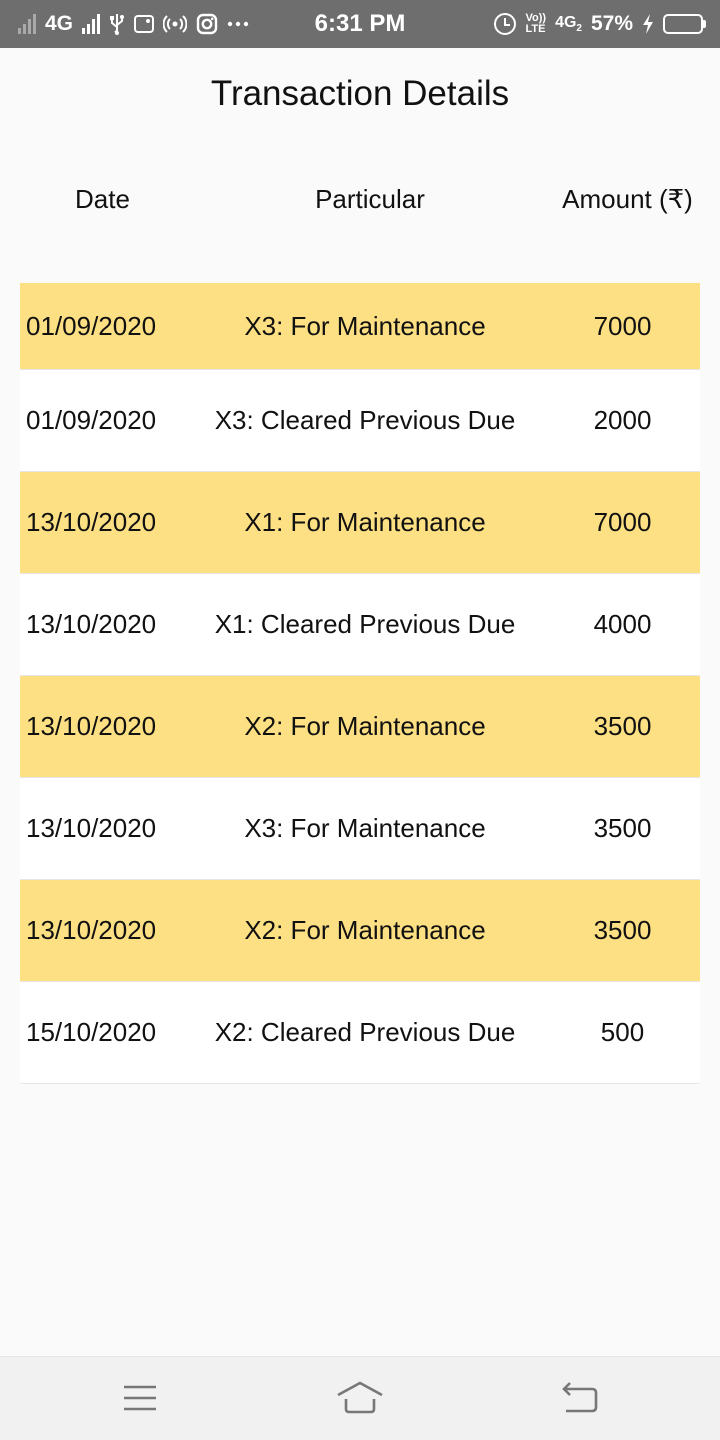 The height and width of the screenshot is (1440, 720). Describe the element at coordinates (365, 624) in the screenshot. I see `row-particular: X1: Cleared Previous Due` at that location.